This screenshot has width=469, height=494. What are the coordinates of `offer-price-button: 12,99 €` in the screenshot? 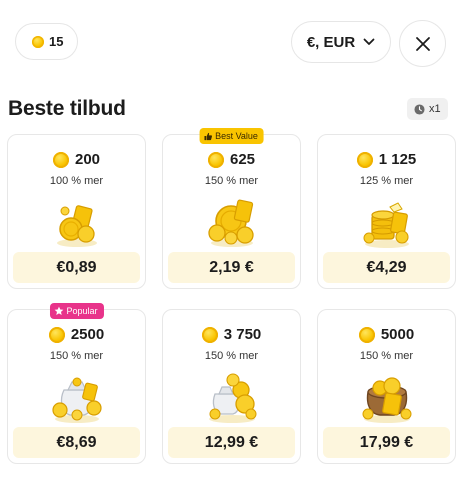 It's located at (231, 442).